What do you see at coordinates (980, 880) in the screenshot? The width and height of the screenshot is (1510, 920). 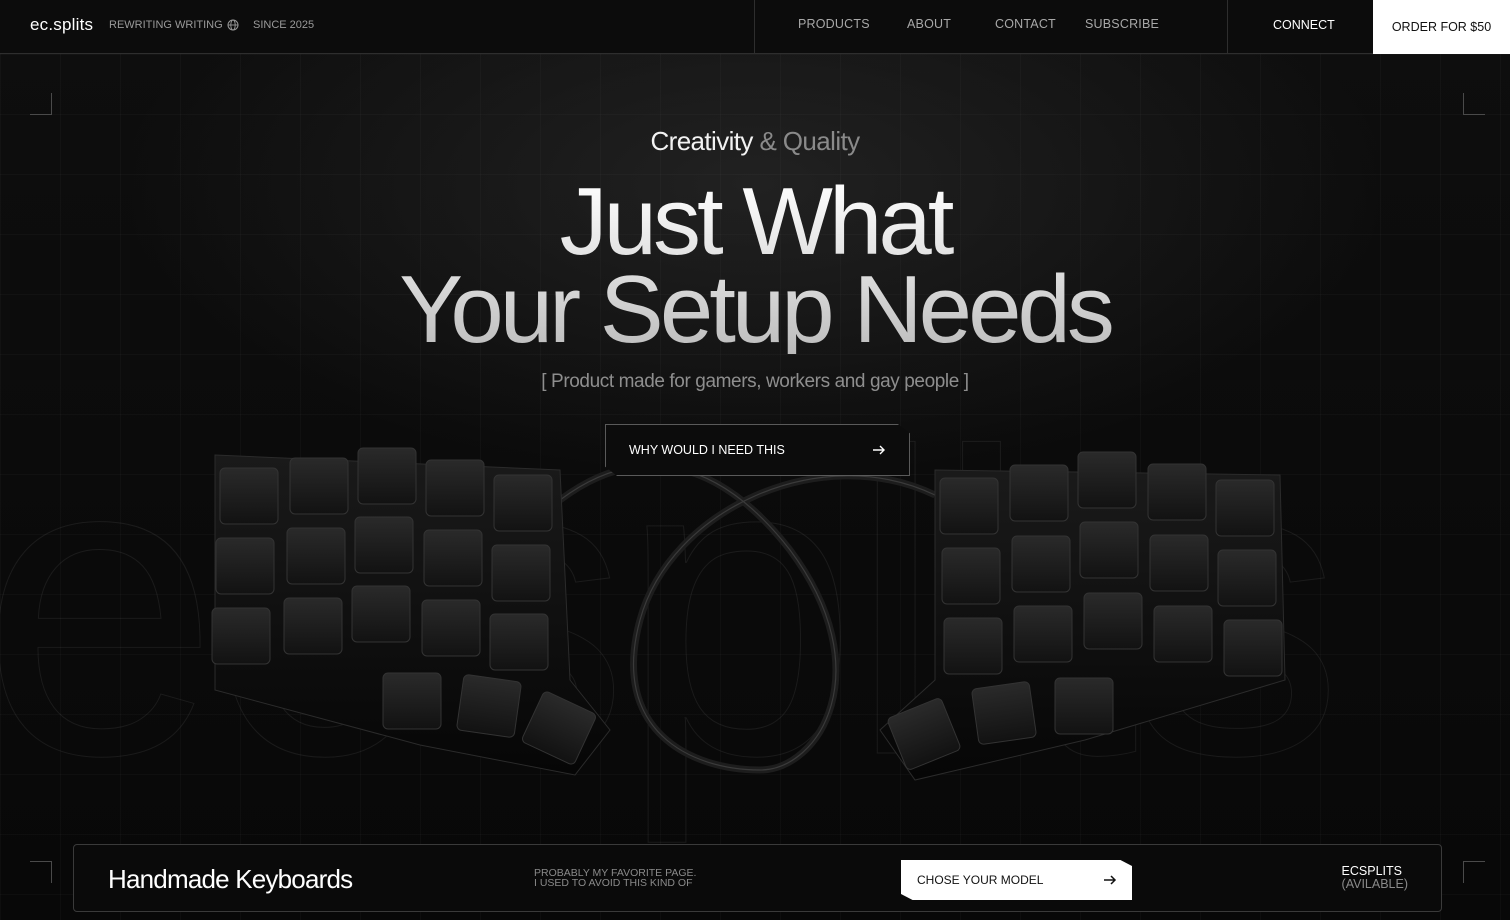 I see `choose-model-label: CHOSE YOUR MODEL` at bounding box center [980, 880].